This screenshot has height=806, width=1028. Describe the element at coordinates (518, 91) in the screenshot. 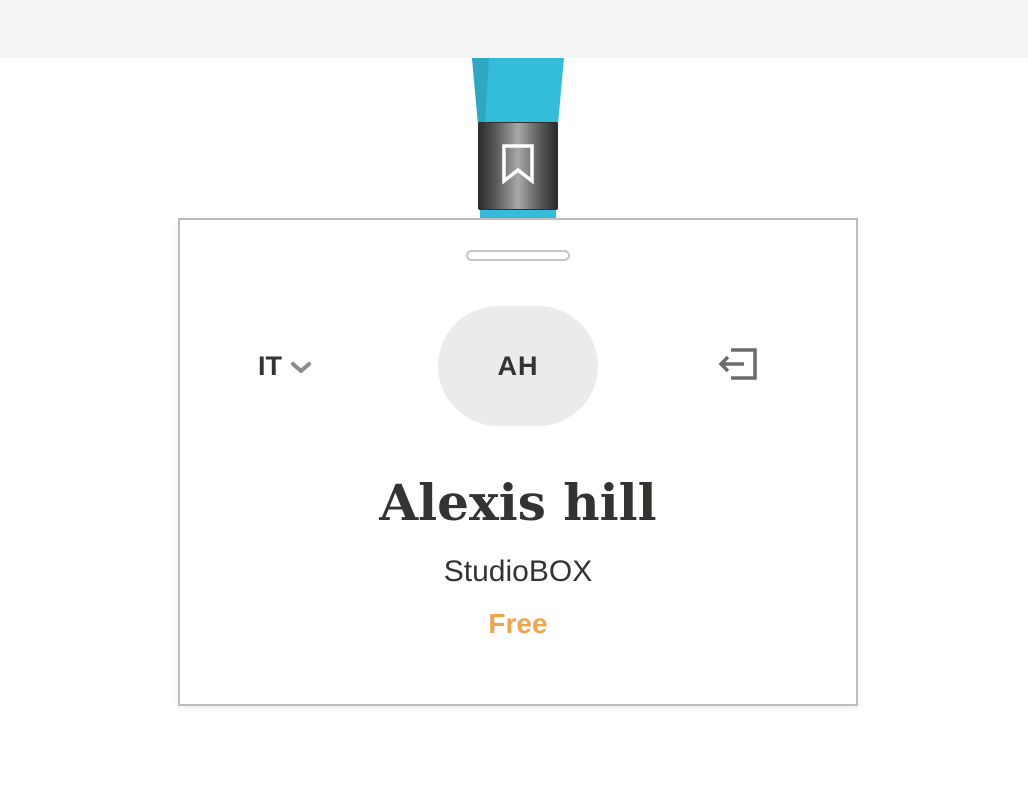

I see `lanyard-strap` at that location.